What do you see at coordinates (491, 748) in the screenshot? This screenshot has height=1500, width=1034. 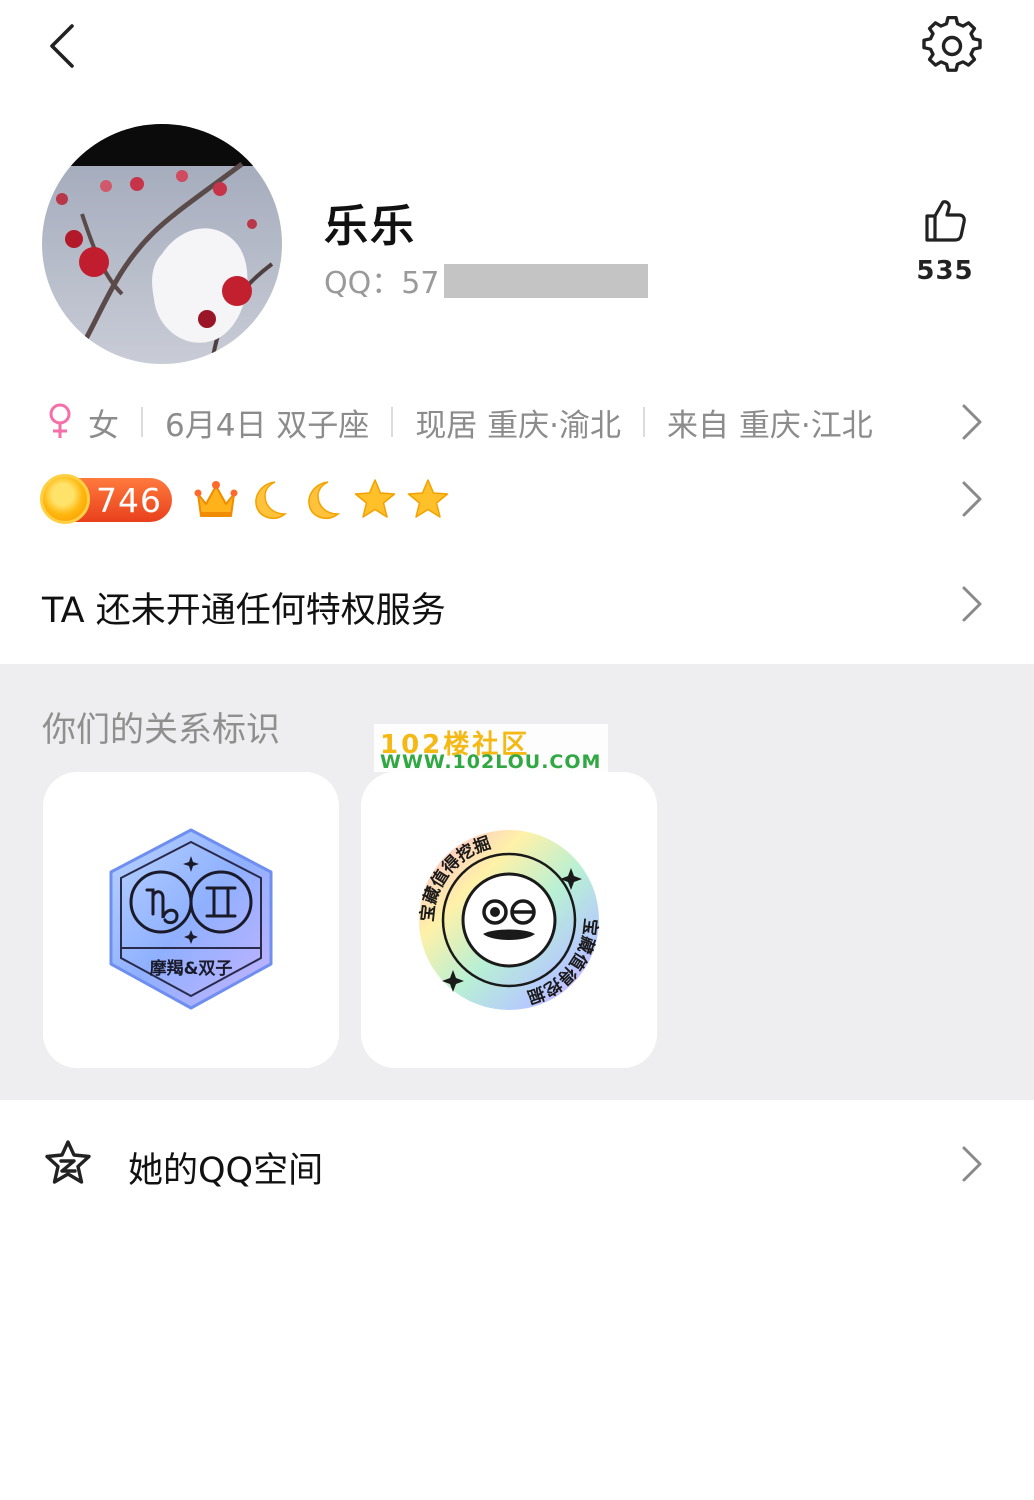 I see `site-watermark: 102楼社区 WWW.102LOU.COM` at bounding box center [491, 748].